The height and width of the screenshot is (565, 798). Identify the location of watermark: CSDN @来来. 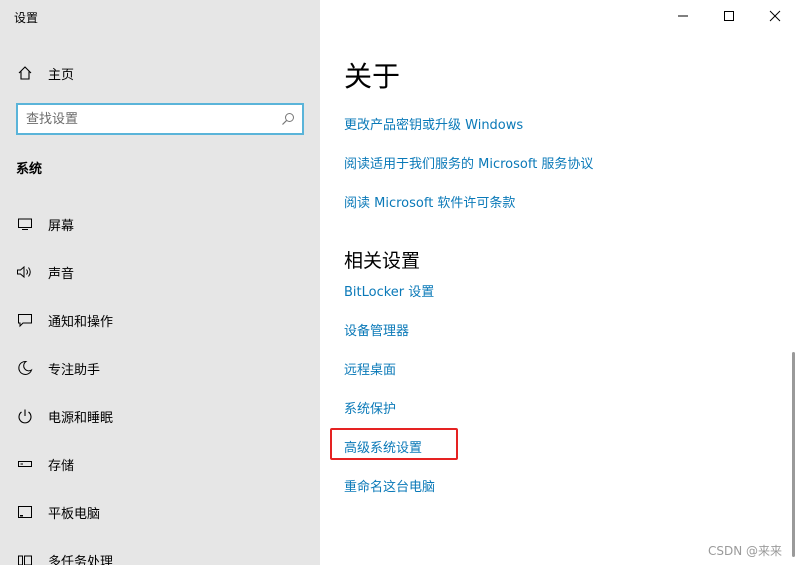
(745, 551).